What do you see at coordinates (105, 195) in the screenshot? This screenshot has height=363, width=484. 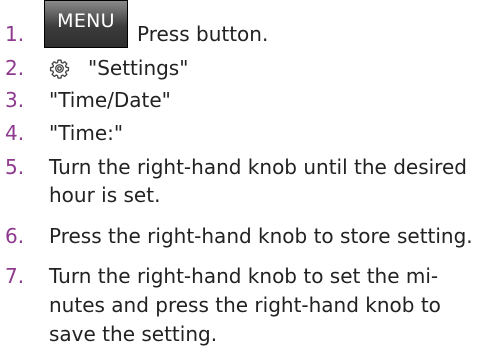 I see `step-text-line: hour is set.` at bounding box center [105, 195].